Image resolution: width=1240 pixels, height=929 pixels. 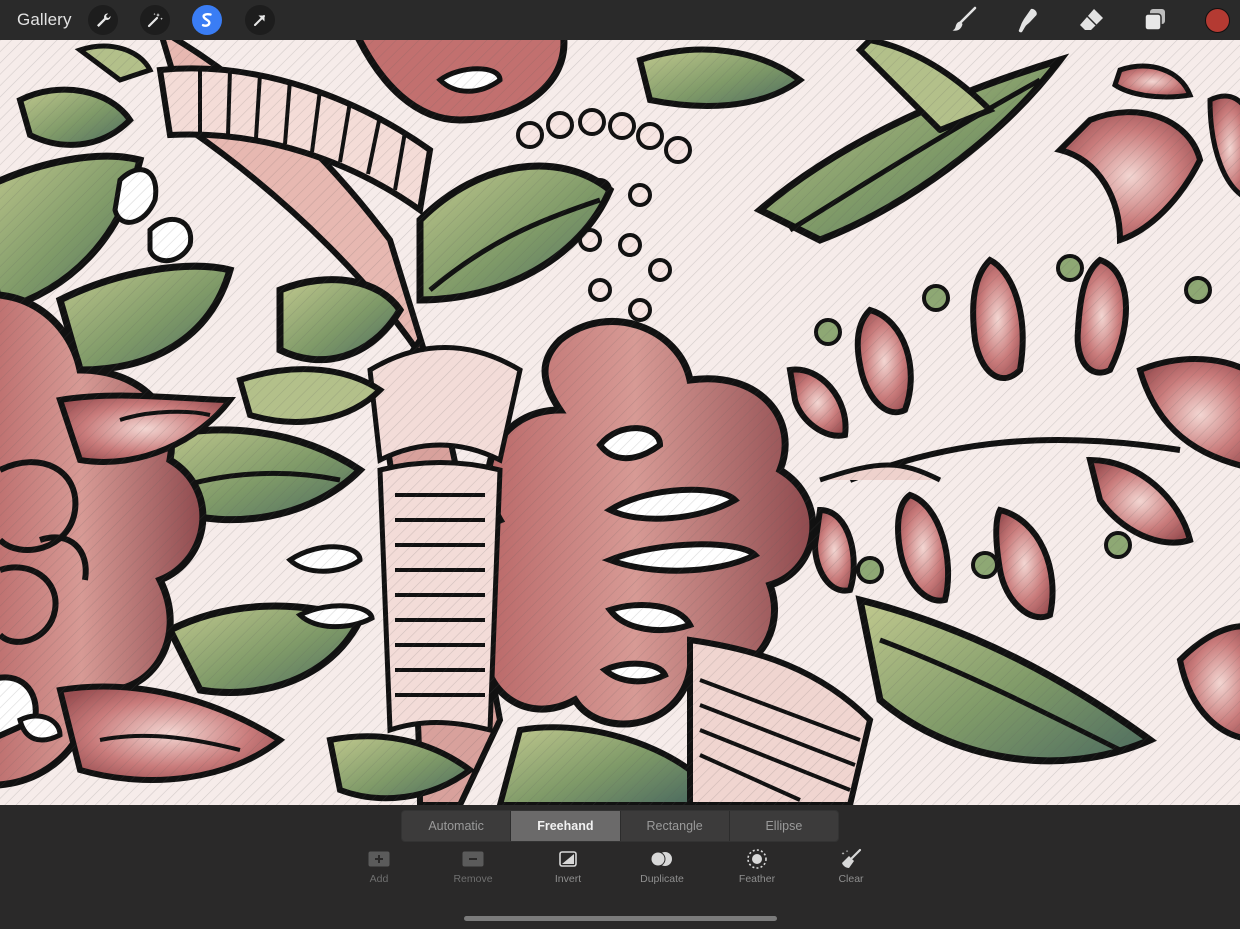 I want to click on layers-icon, so click(x=1154, y=20).